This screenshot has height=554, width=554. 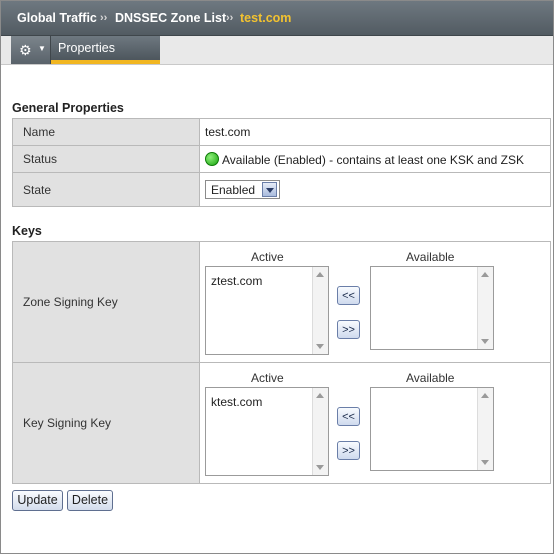 What do you see at coordinates (267, 431) in the screenshot?
I see `ksk-active-list: ktest.com` at bounding box center [267, 431].